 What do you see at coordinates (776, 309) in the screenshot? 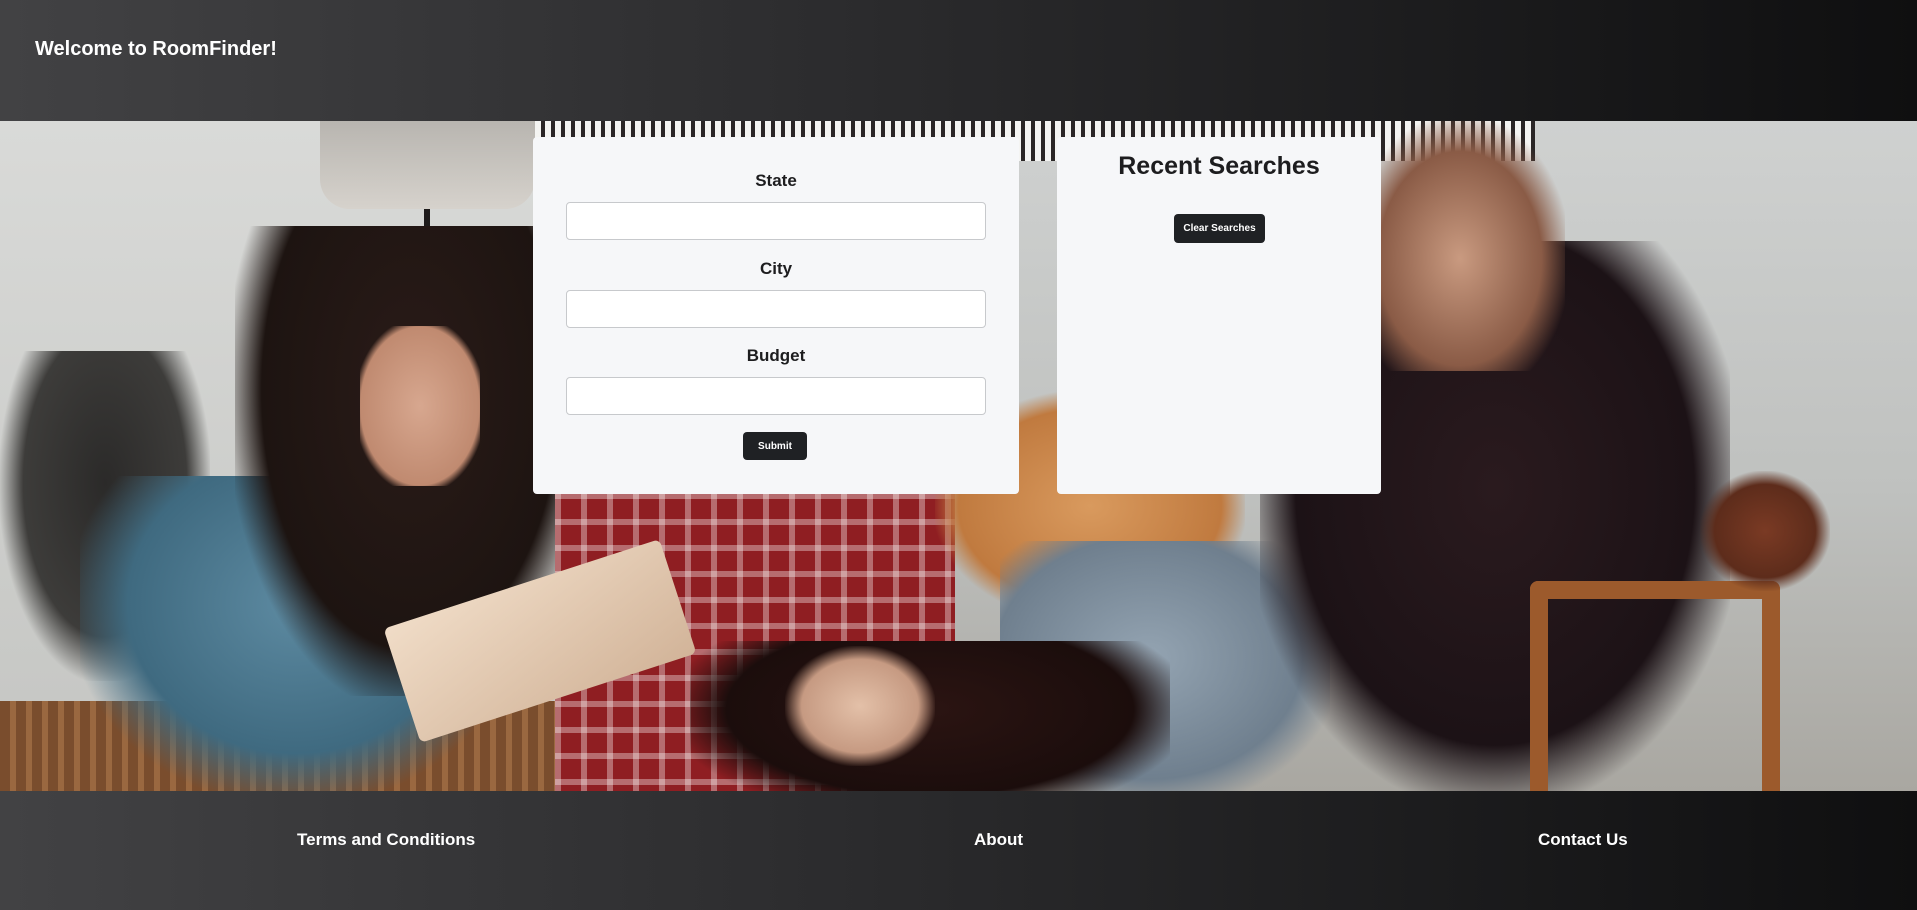
I see `city-input` at bounding box center [776, 309].